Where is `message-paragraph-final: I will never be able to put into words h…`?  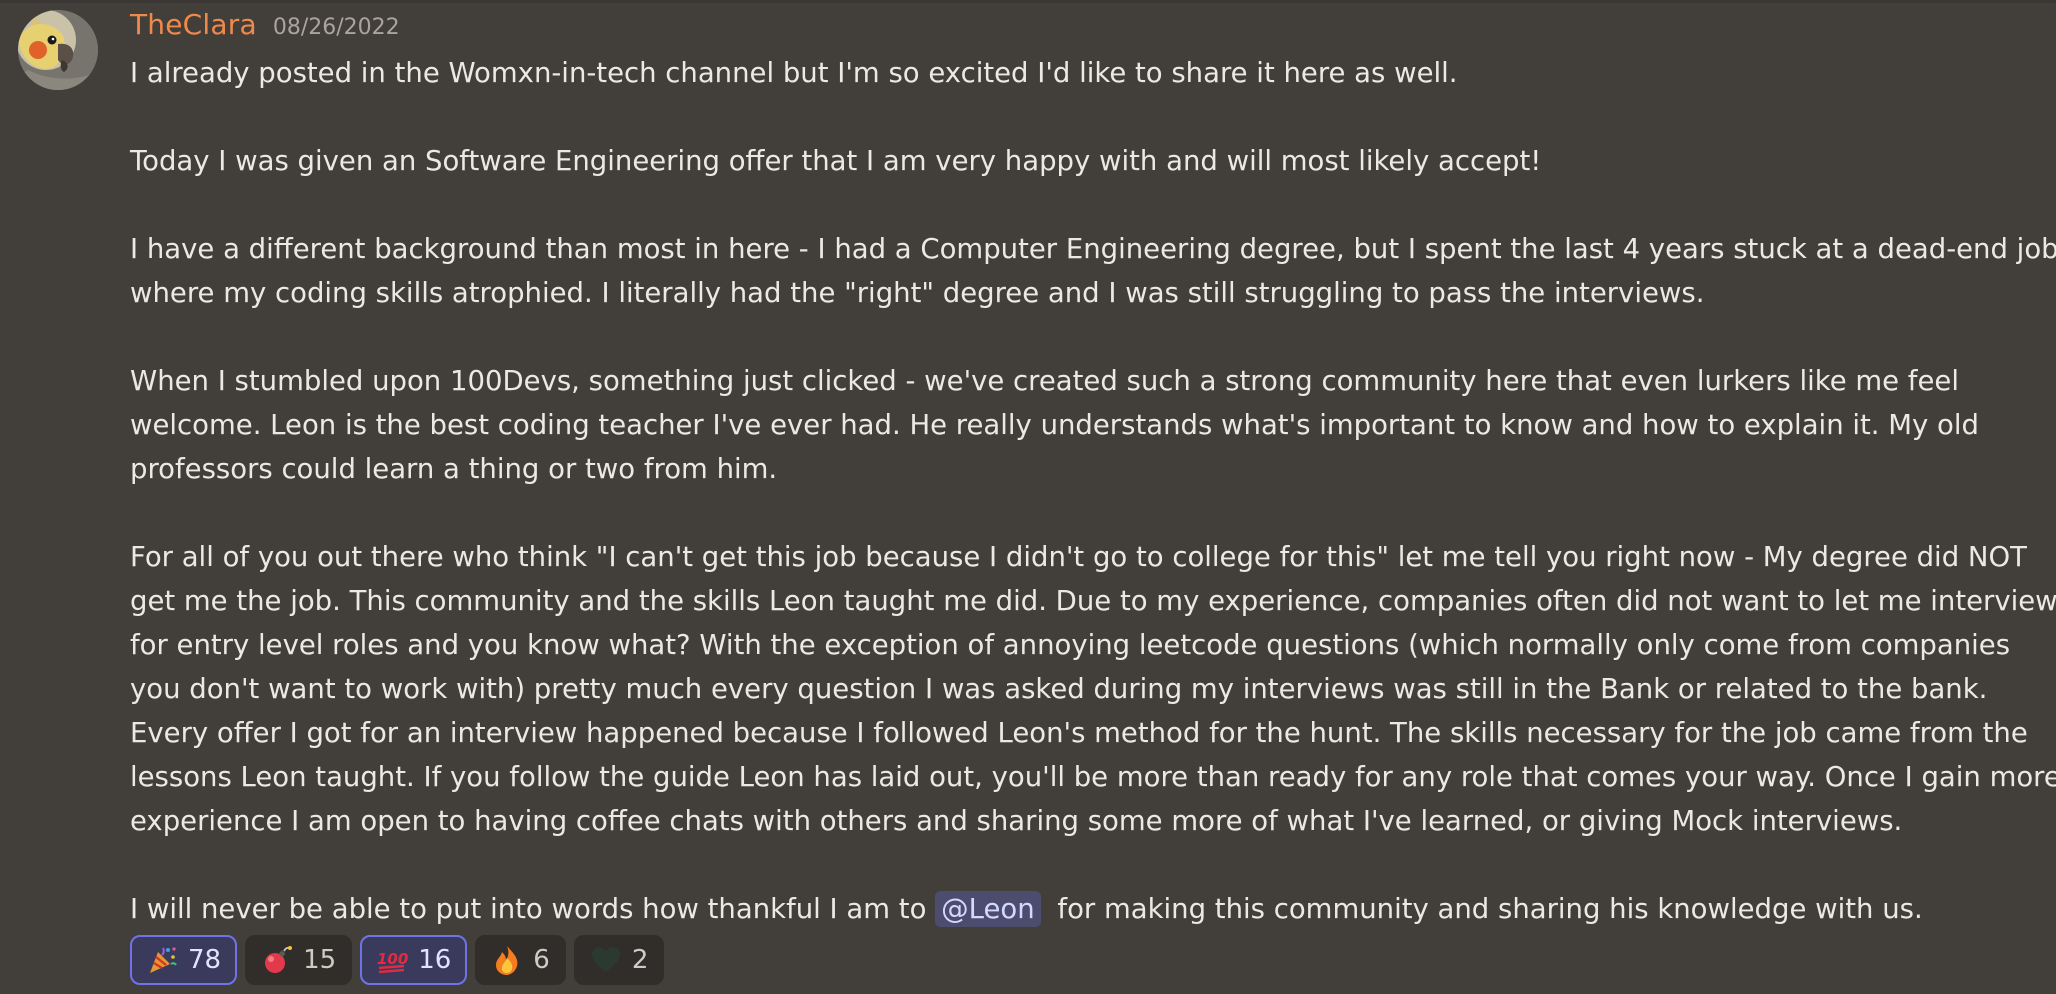
message-paragraph-final: I will never be able to put into words h… is located at coordinates (1070, 909).